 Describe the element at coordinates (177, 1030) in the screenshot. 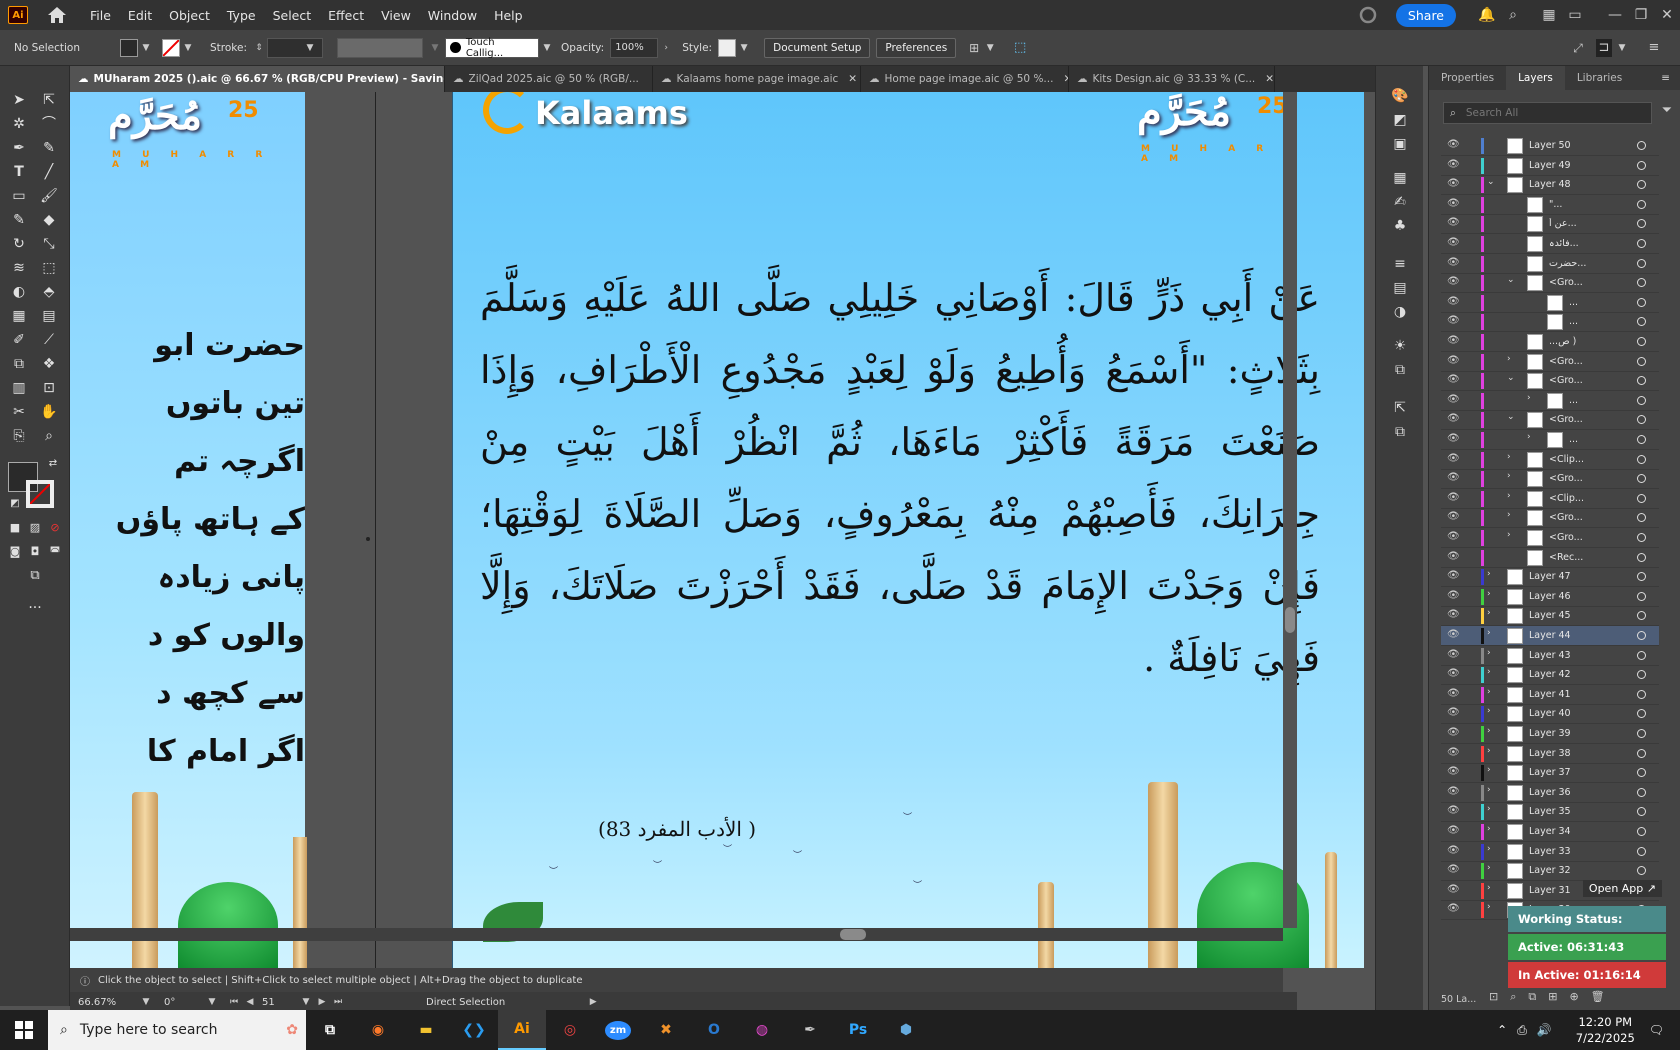

I see `taskbar-search-input: ⌕ Type here to search ✿` at that location.